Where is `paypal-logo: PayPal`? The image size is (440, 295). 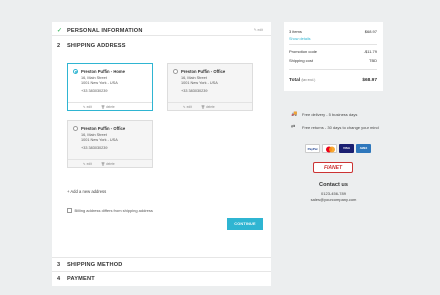
paypal-logo: PayPal is located at coordinates (312, 148).